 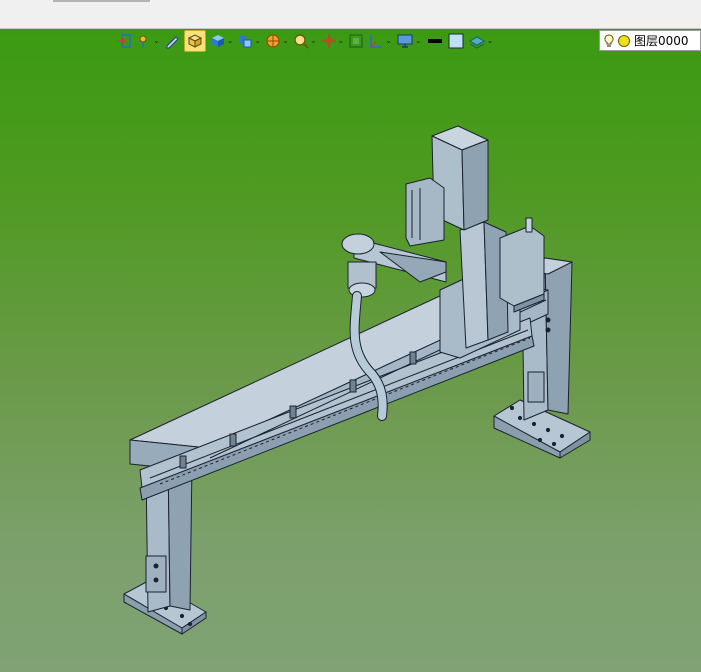 I want to click on layer-color-icon, so click(x=624, y=41).